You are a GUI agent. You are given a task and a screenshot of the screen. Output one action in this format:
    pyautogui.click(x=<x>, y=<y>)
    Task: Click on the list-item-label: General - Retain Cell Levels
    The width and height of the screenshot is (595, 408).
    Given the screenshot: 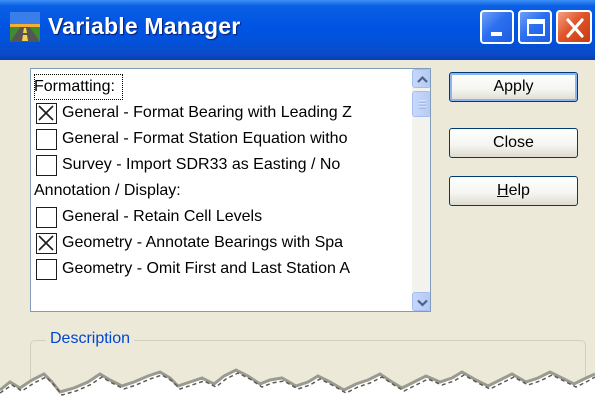 What is the action you would take?
    pyautogui.click(x=162, y=216)
    